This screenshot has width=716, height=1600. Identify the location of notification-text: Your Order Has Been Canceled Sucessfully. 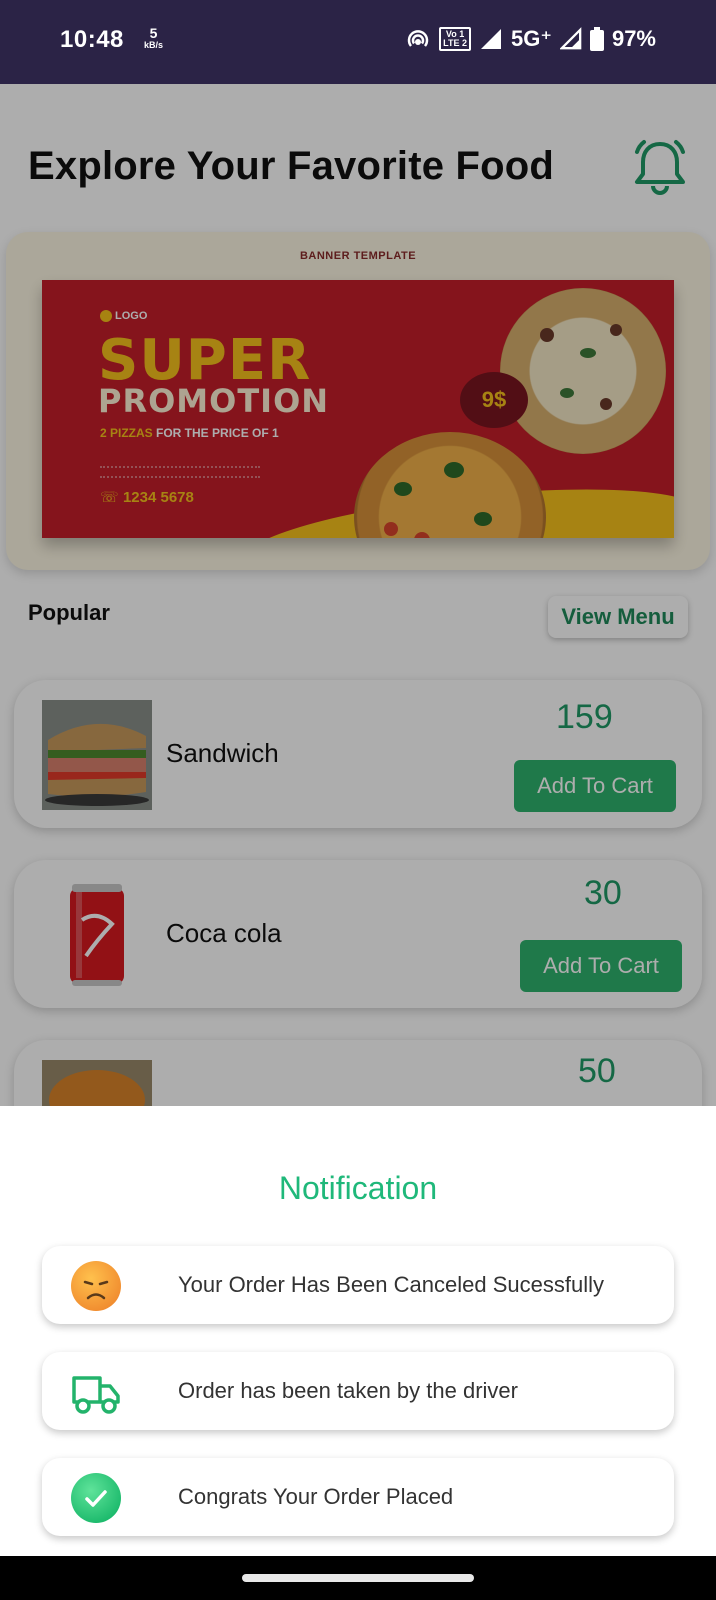
(391, 1284).